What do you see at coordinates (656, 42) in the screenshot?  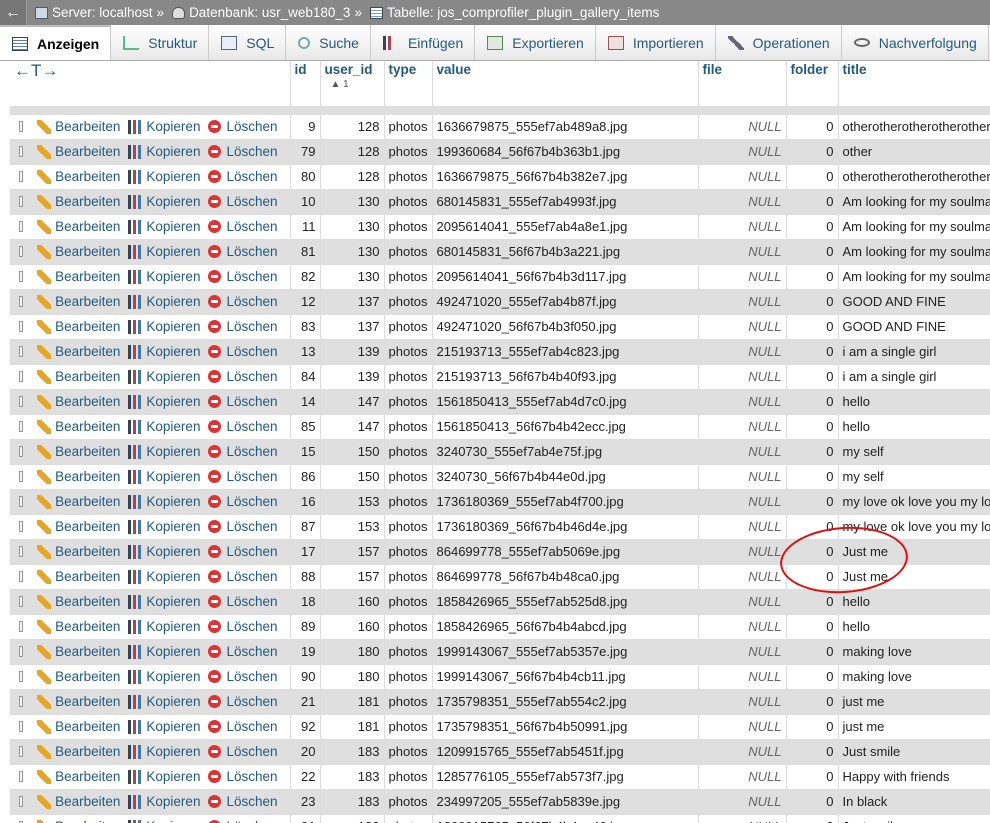 I see `tab-importieren: Importieren` at bounding box center [656, 42].